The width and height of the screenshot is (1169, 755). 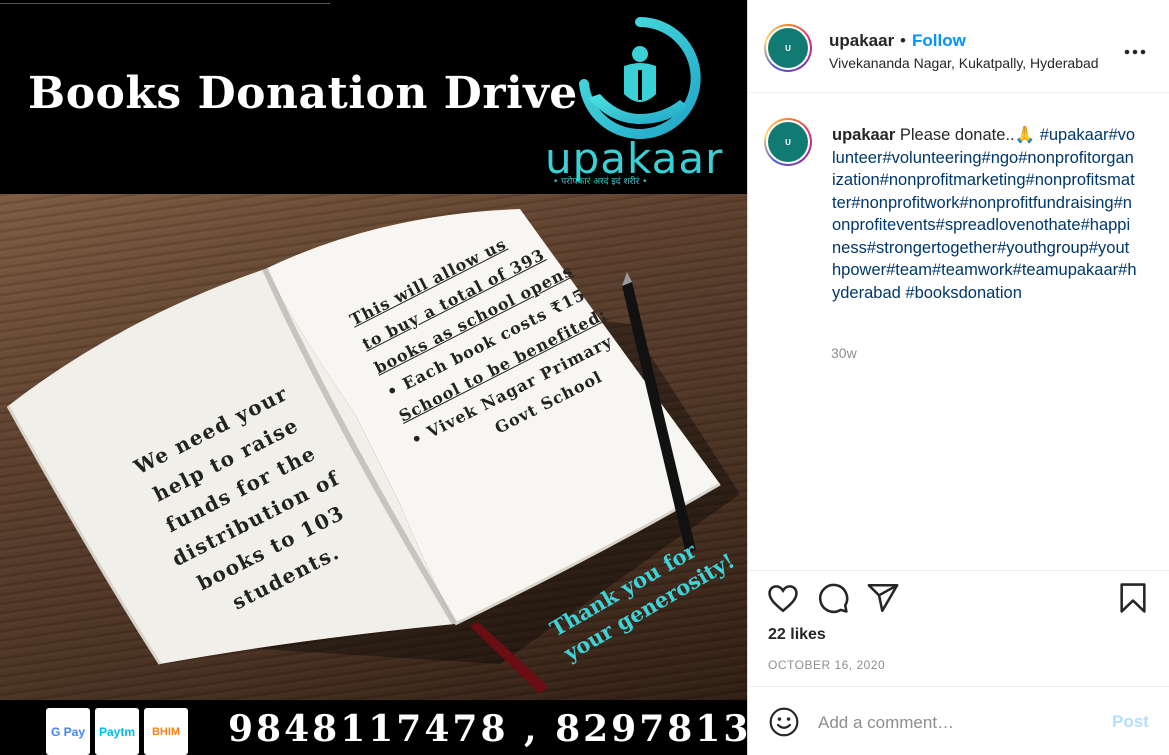 What do you see at coordinates (826, 665) in the screenshot?
I see `post-date: OCTOBER 16, 2020` at bounding box center [826, 665].